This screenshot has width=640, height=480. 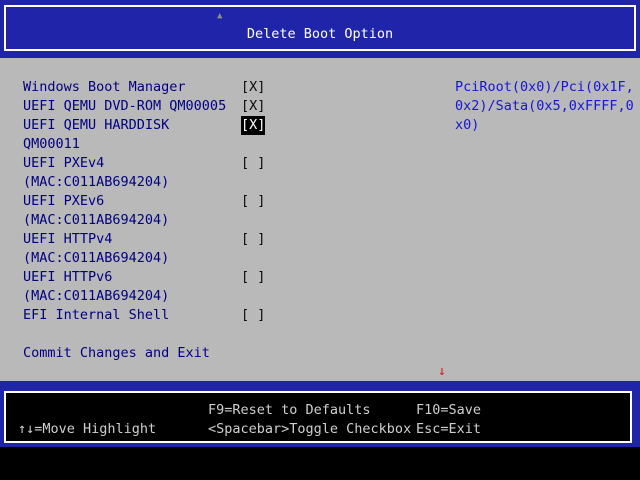 I want to click on scroll-down-icon: ↓, so click(x=442, y=371).